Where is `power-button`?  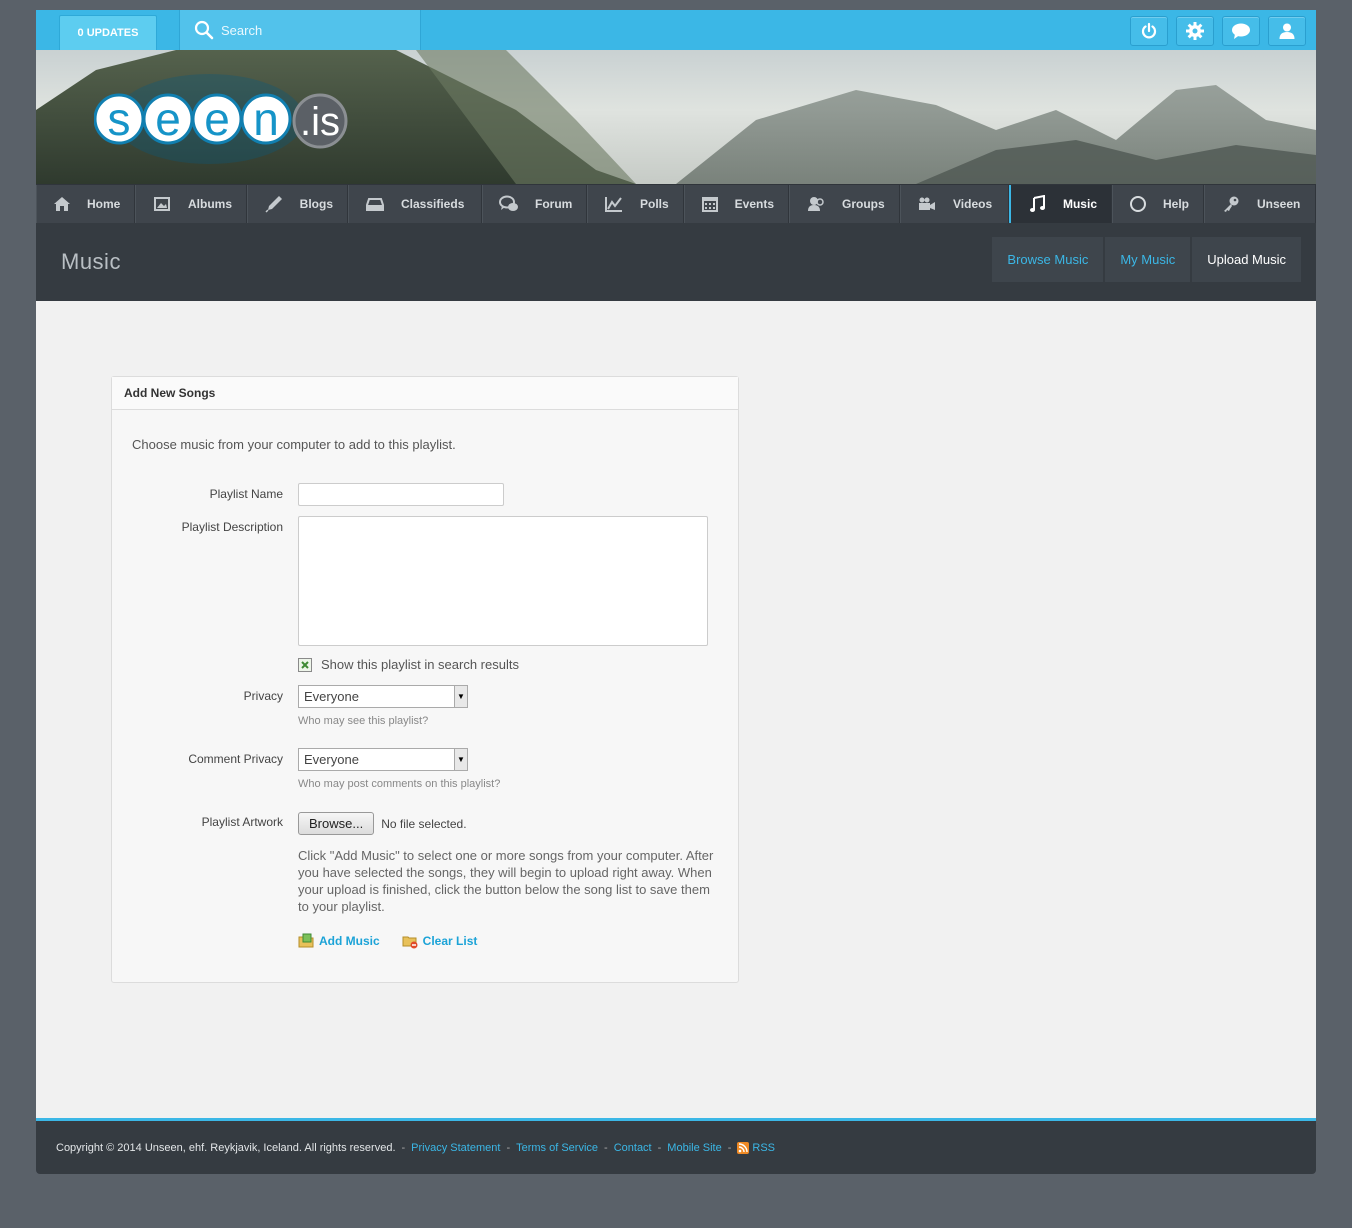
power-button is located at coordinates (1149, 31).